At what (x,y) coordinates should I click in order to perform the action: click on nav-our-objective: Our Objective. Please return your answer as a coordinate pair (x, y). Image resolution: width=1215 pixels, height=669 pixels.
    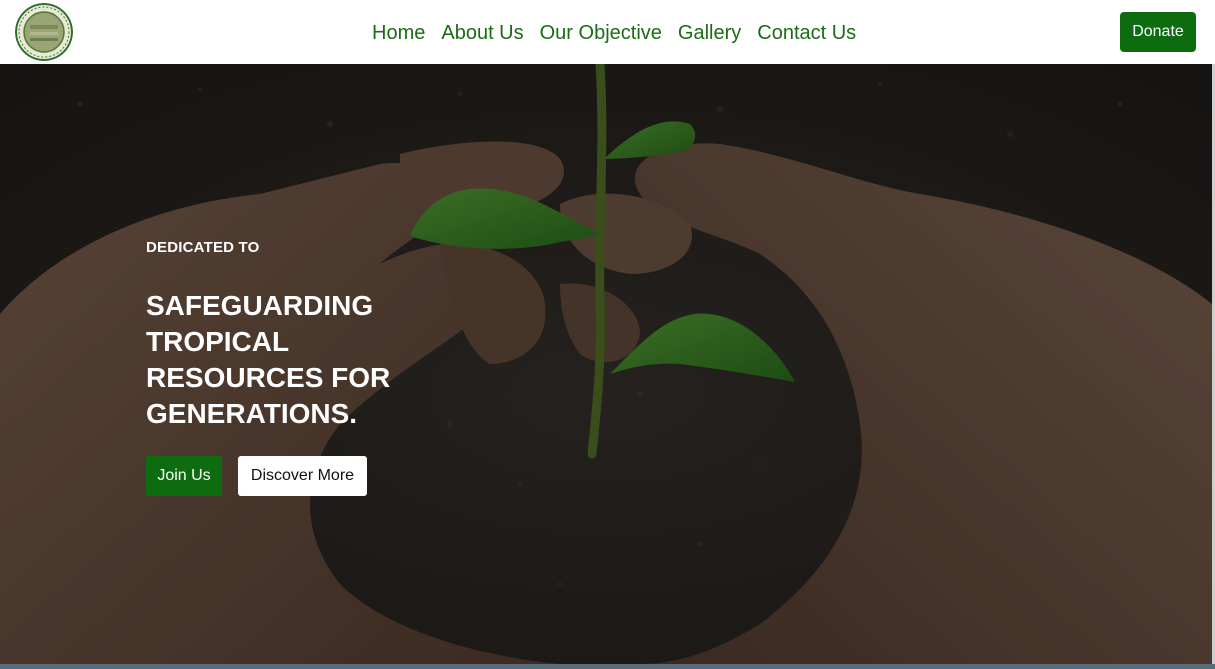
    Looking at the image, I should click on (601, 33).